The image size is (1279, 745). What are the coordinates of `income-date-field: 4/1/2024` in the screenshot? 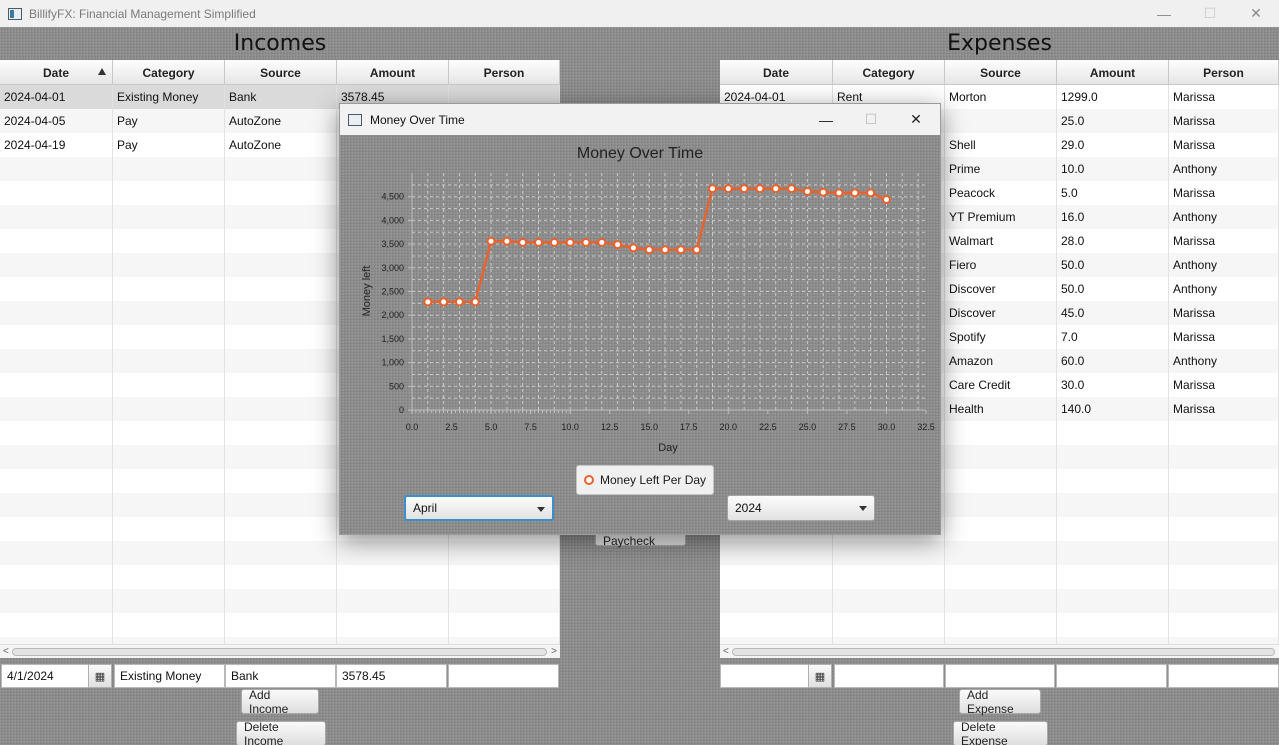 It's located at (45, 676).